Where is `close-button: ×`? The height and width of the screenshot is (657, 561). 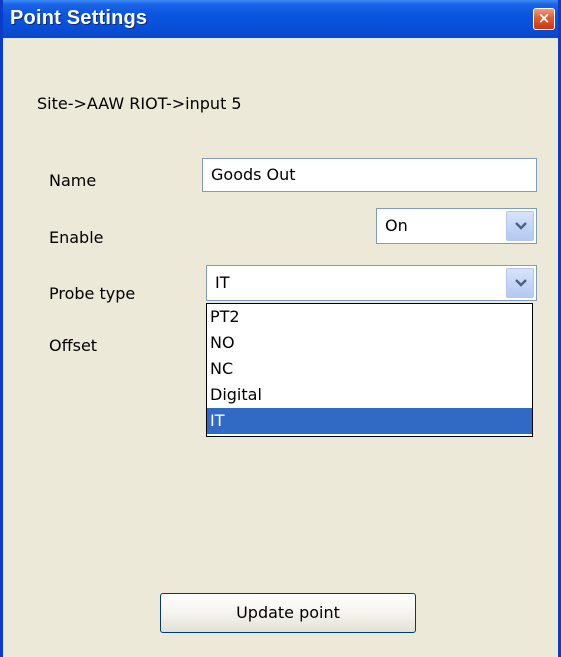
close-button: × is located at coordinates (544, 19).